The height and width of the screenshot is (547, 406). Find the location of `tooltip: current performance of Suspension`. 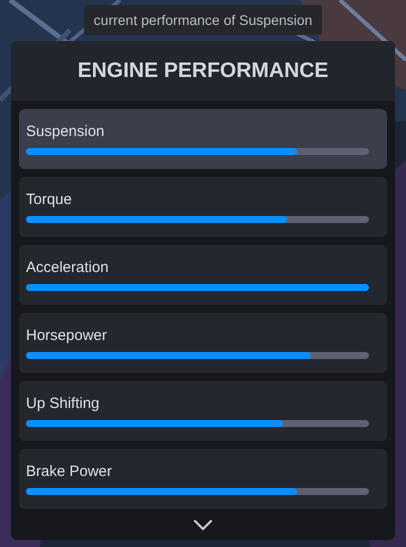

tooltip: current performance of Suspension is located at coordinates (203, 20).